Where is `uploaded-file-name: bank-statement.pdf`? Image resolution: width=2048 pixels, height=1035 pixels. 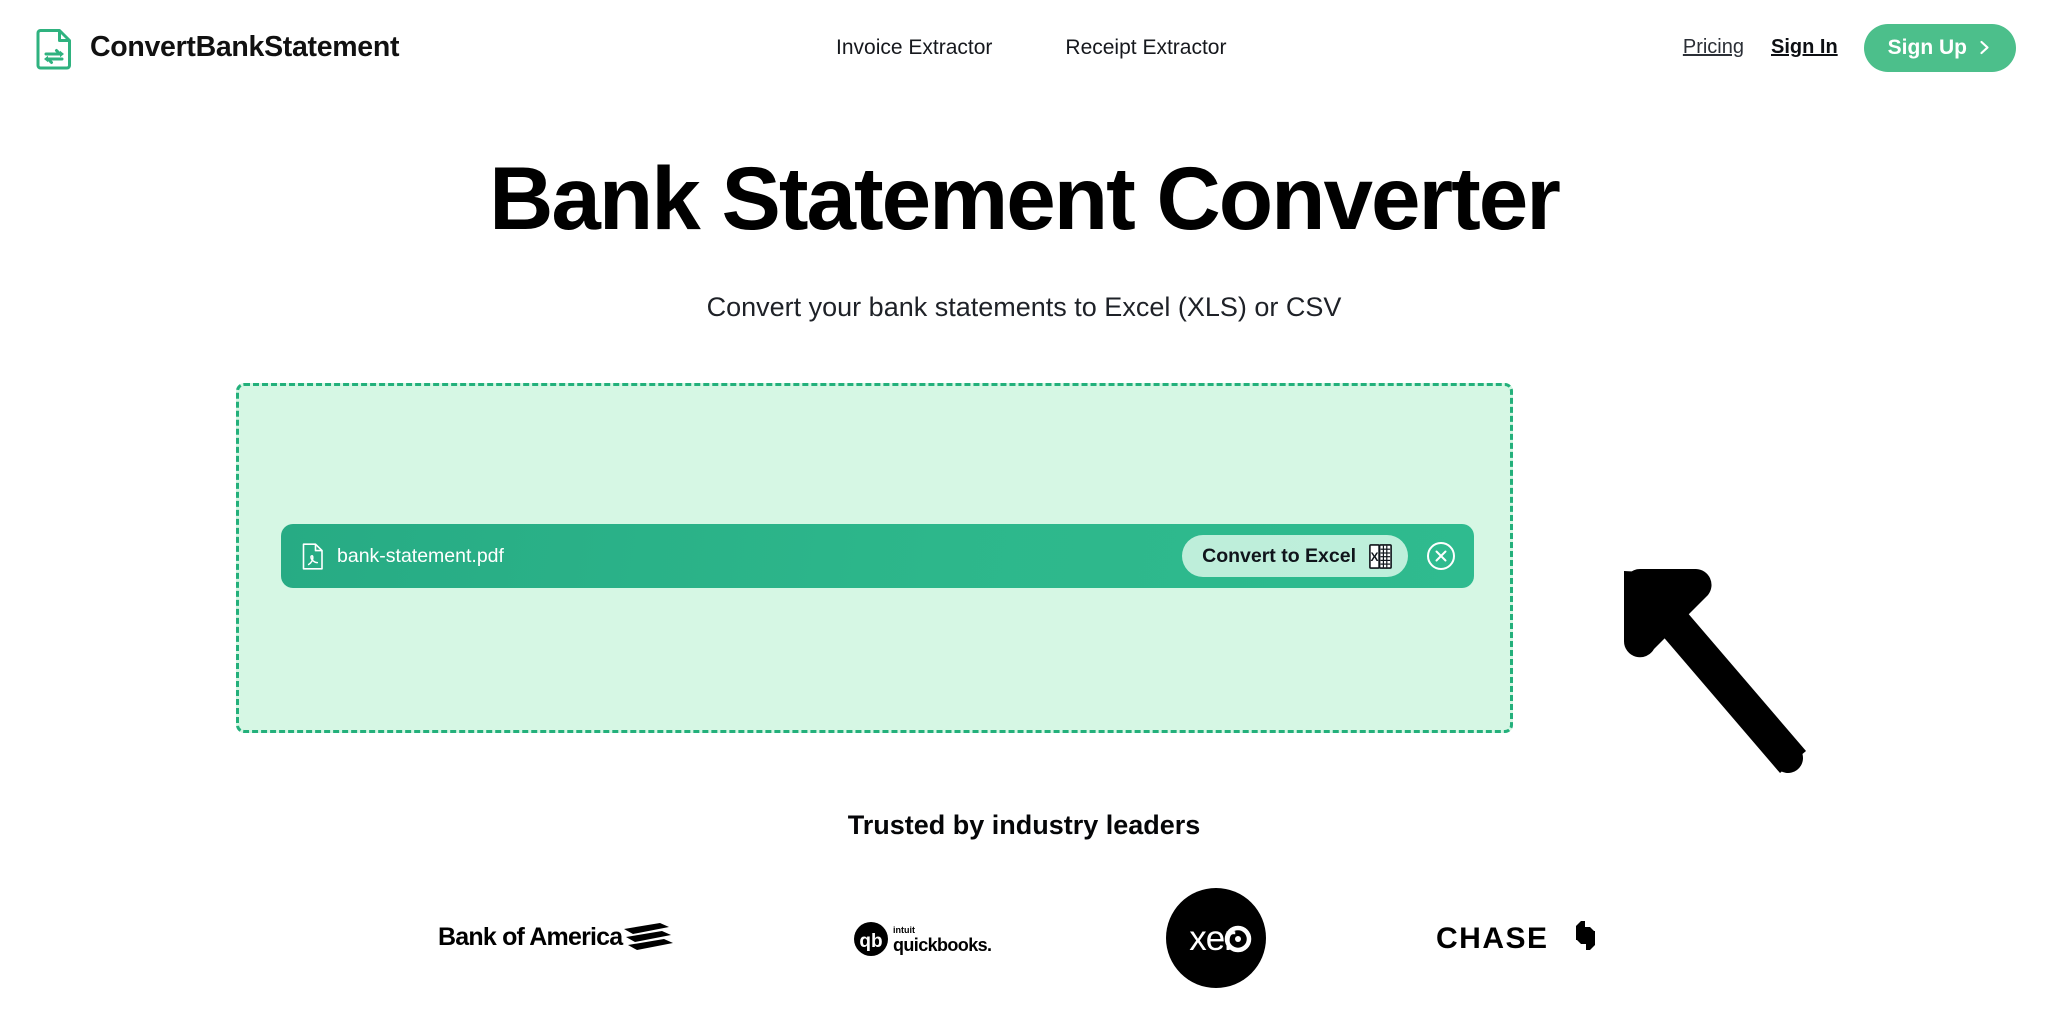 uploaded-file-name: bank-statement.pdf is located at coordinates (420, 555).